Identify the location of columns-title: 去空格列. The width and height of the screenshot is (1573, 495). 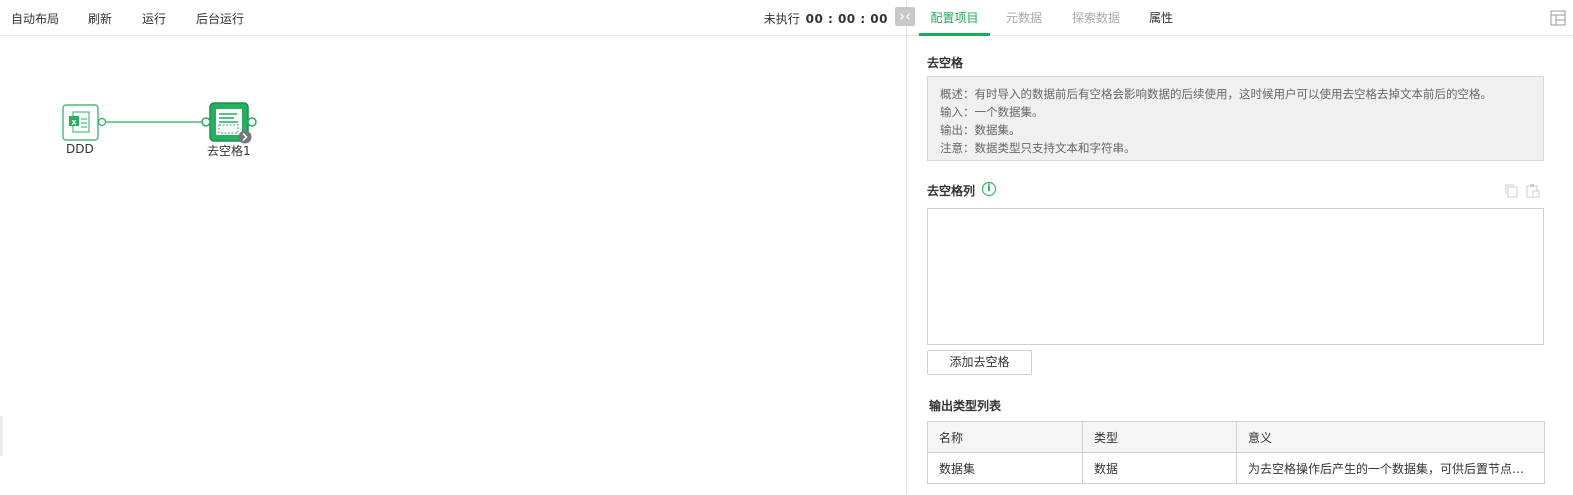
(951, 191).